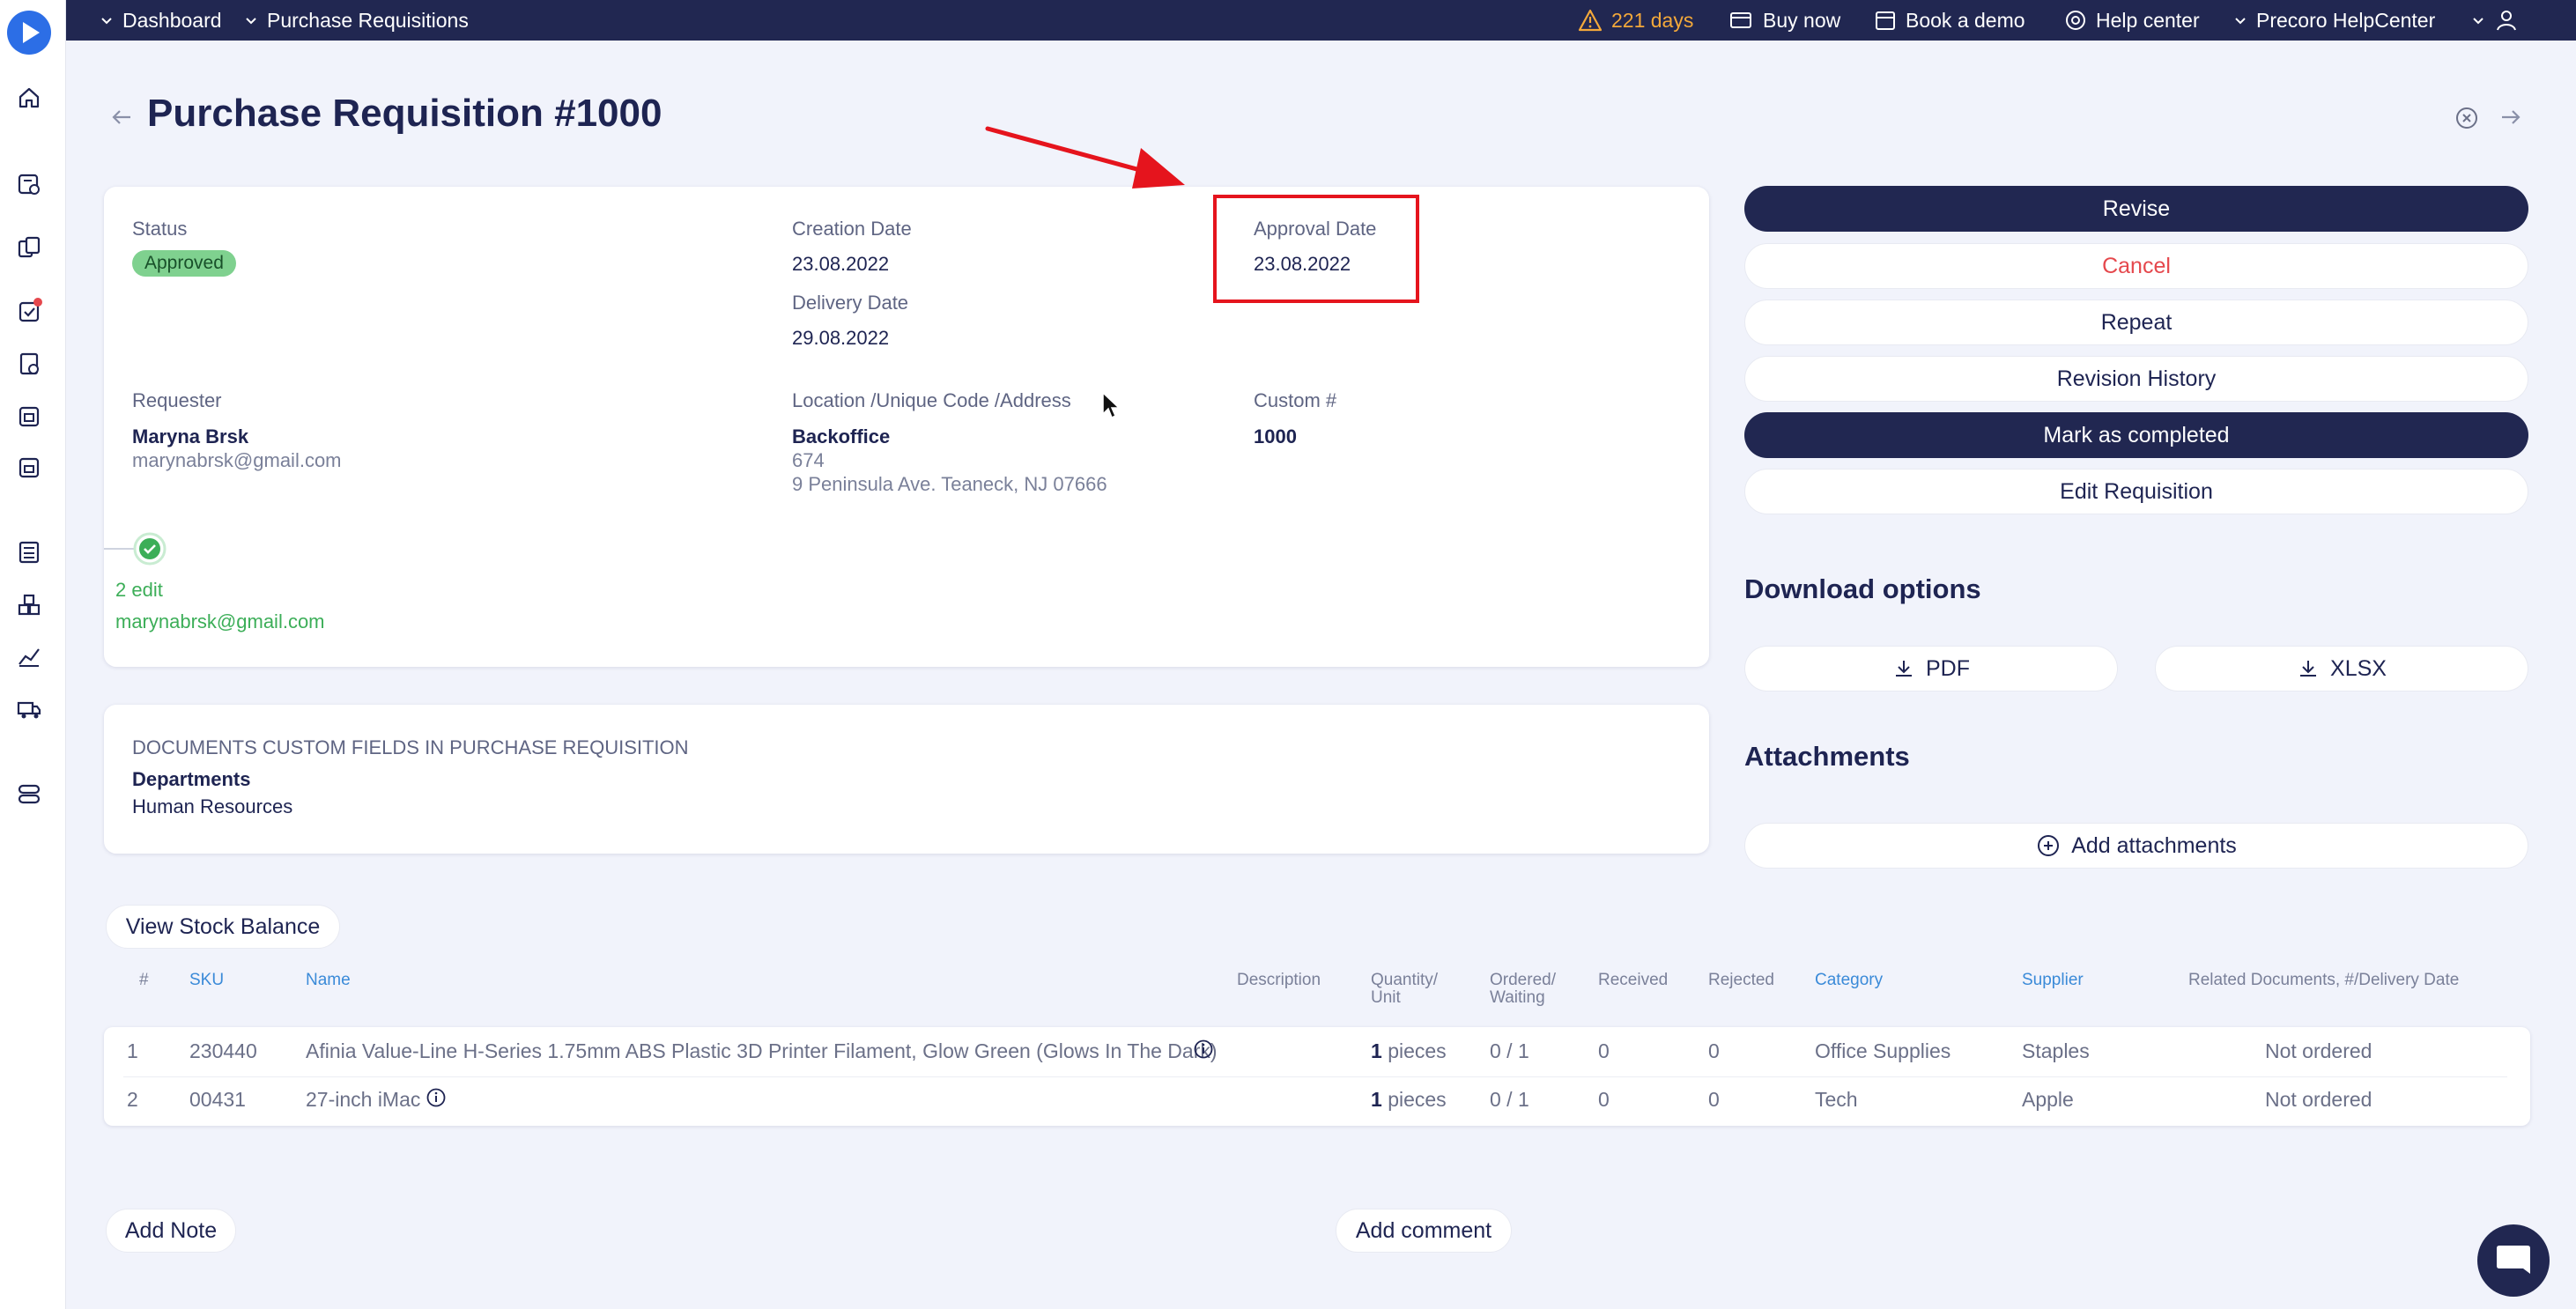 The width and height of the screenshot is (2576, 1309). Describe the element at coordinates (2154, 845) in the screenshot. I see `add-attachments-label: Add attachments` at that location.